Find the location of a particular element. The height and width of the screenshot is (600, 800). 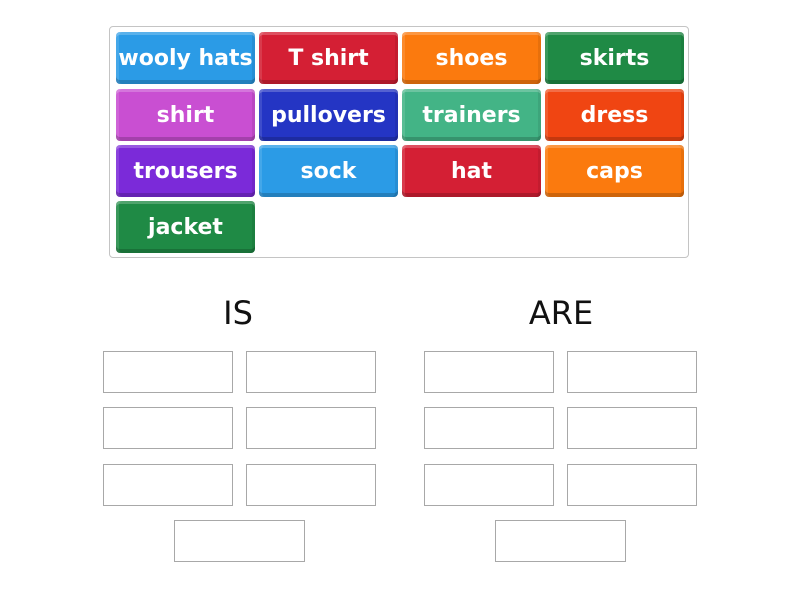

word-tile-label: dress is located at coordinates (614, 115).